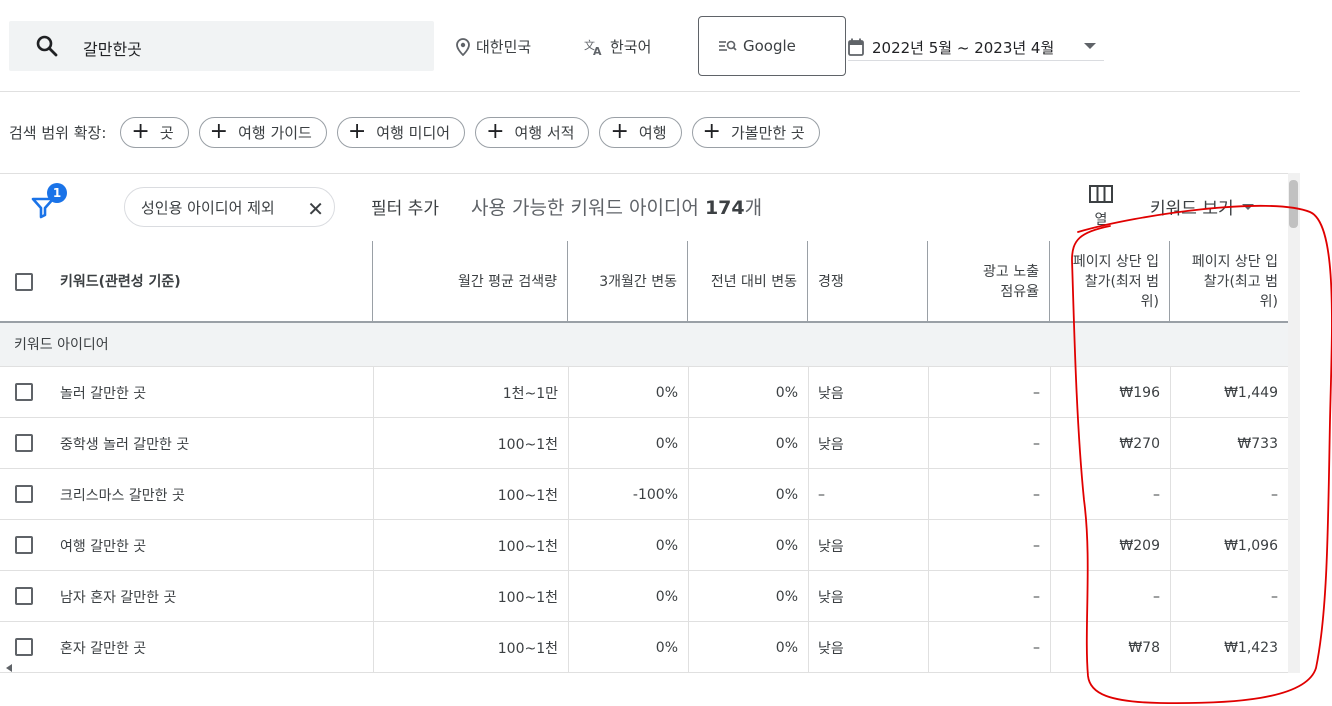 The image size is (1332, 706). What do you see at coordinates (1144, 647) in the screenshot?
I see `cell-bid-low: ₩78` at bounding box center [1144, 647].